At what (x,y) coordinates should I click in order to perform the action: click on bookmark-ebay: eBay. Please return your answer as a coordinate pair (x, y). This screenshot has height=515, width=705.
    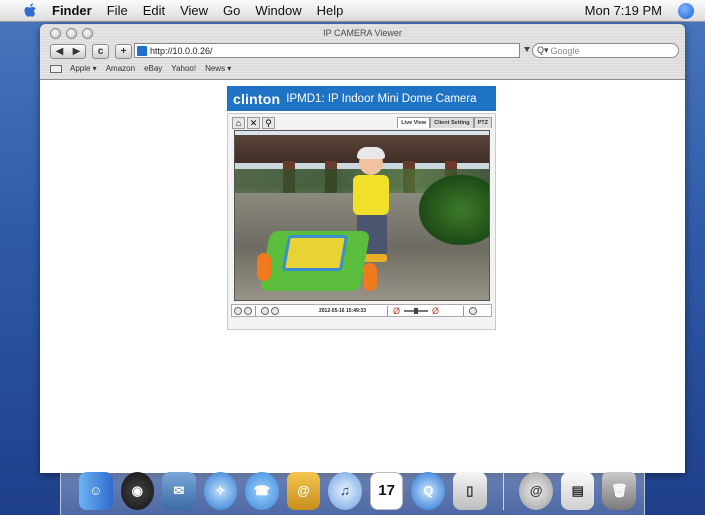
    Looking at the image, I should click on (153, 68).